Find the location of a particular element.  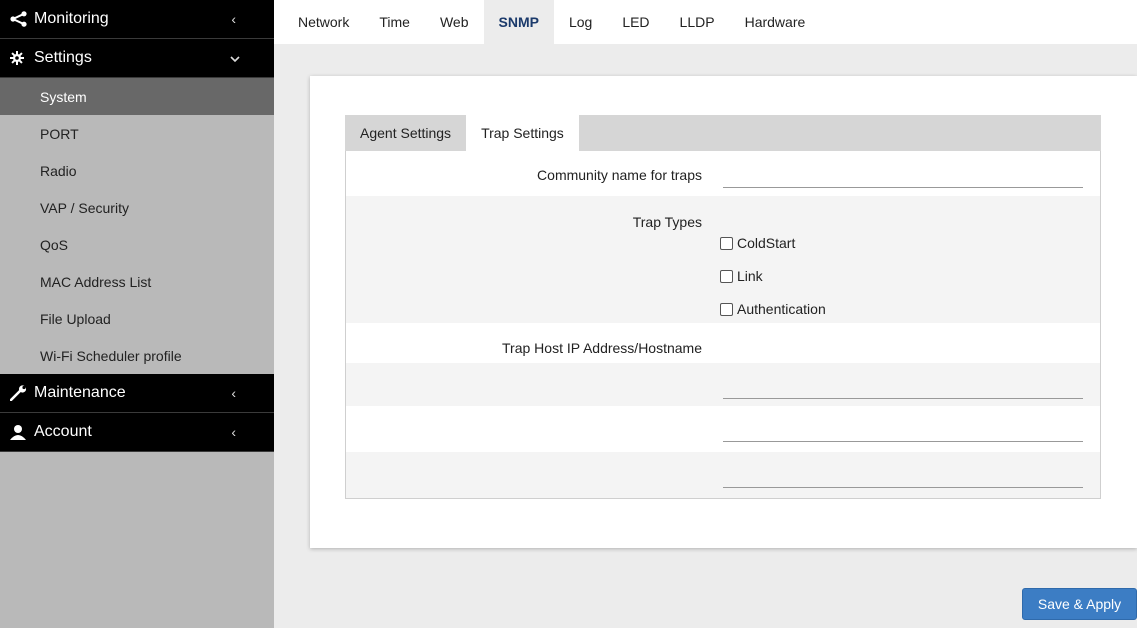

community-label: Community name for traps is located at coordinates (619, 175).